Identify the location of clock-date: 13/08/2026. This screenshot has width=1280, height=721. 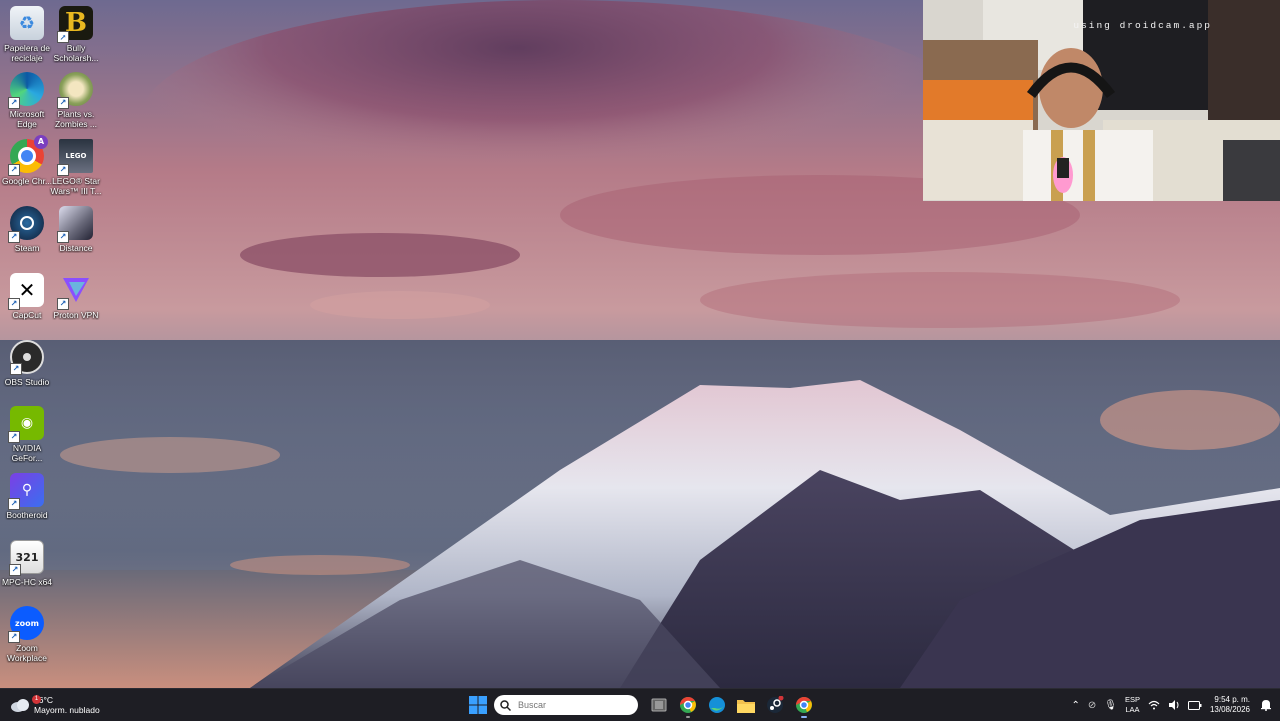
(1229, 709).